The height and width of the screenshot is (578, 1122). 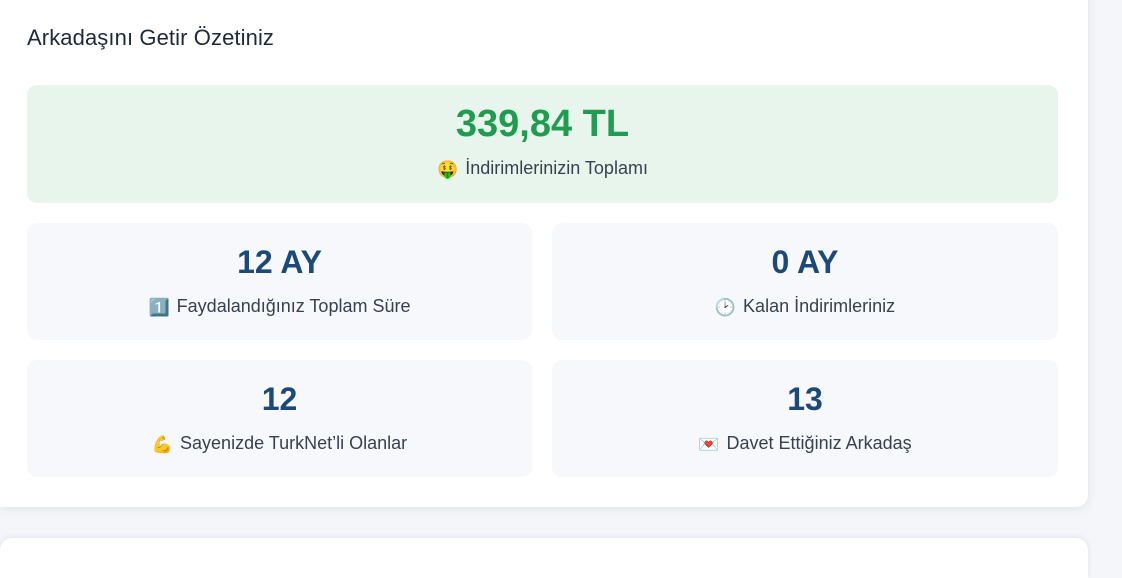 I want to click on total-duration-box: 12 AY 1️⃣ Faydalandığınız Toplam Süre, so click(x=279, y=281).